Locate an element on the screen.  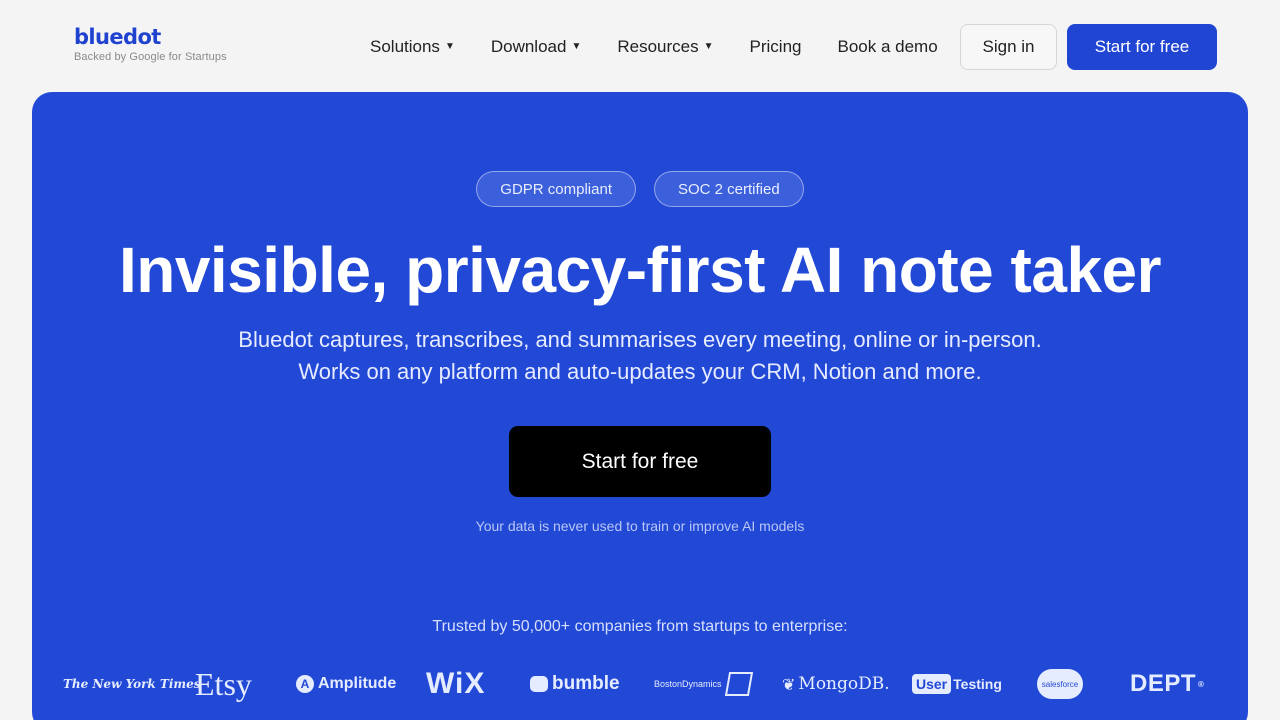
nyt-logo: The New York Times is located at coordinates (132, 684).